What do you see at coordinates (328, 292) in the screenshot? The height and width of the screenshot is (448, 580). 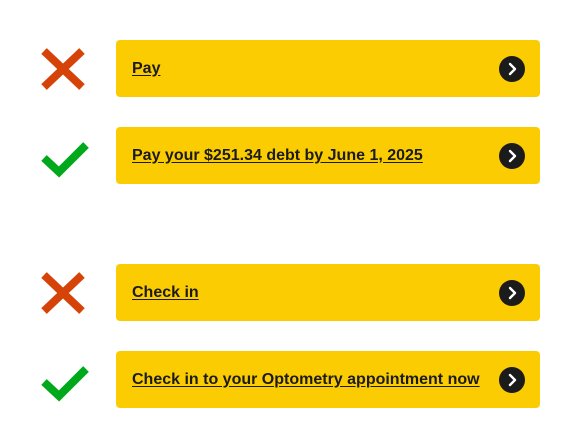 I see `check-in-action-link: Check in` at bounding box center [328, 292].